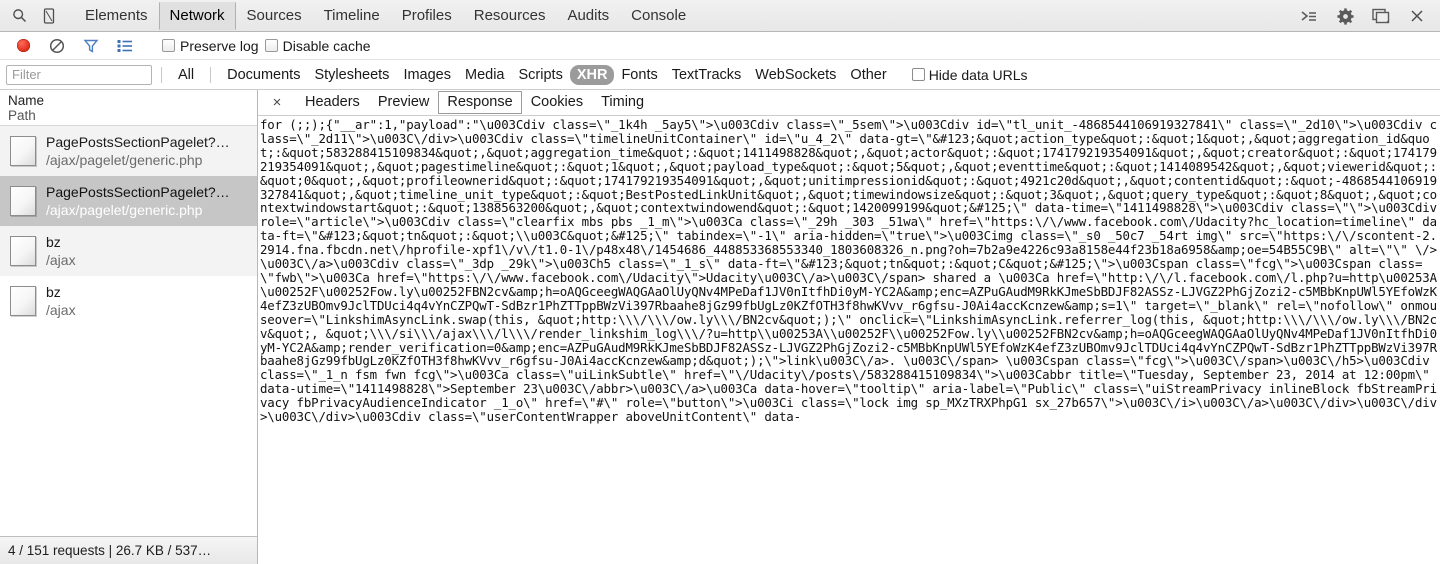 This screenshot has width=1440, height=564. What do you see at coordinates (1363, 16) in the screenshot?
I see `toolbar-right-icons` at bounding box center [1363, 16].